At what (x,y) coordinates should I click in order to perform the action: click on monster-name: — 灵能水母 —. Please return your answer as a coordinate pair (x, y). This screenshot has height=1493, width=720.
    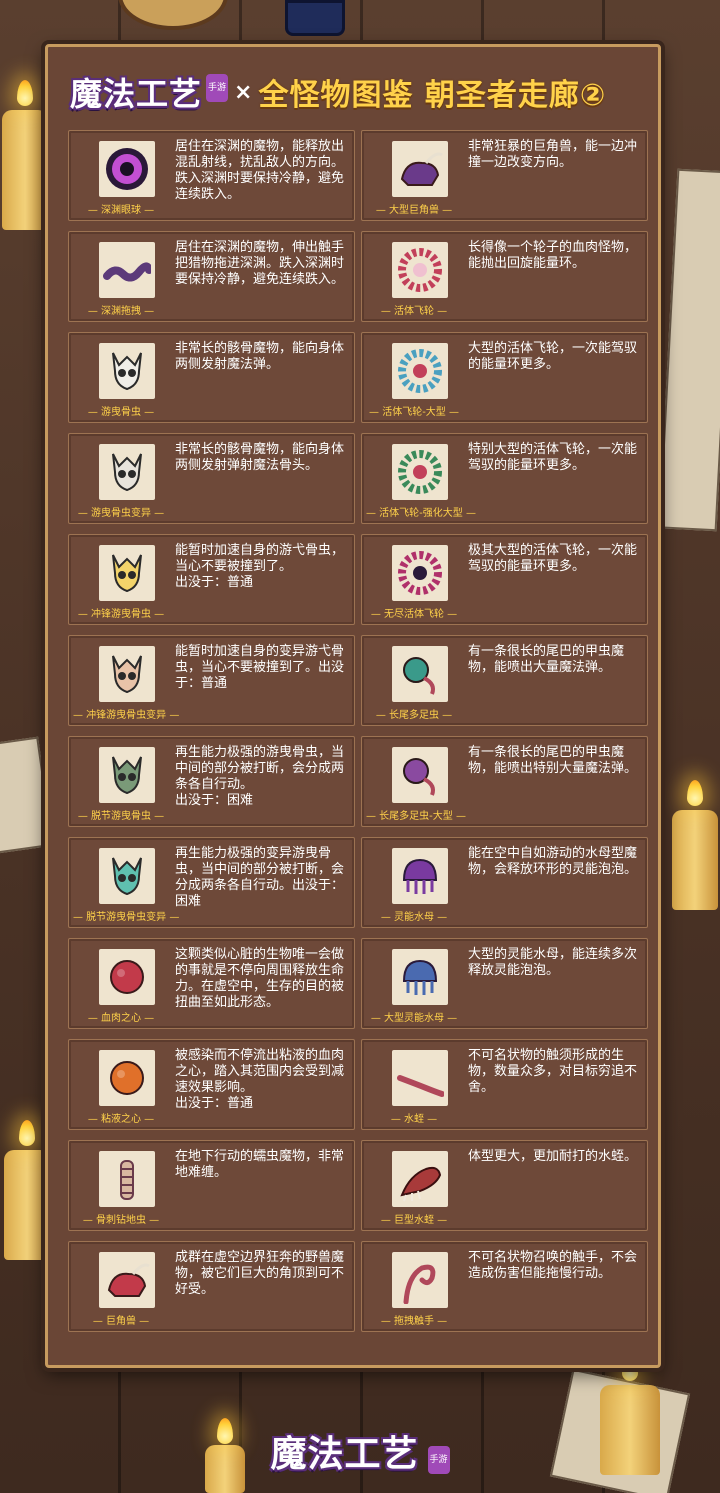
    Looking at the image, I should click on (414, 917).